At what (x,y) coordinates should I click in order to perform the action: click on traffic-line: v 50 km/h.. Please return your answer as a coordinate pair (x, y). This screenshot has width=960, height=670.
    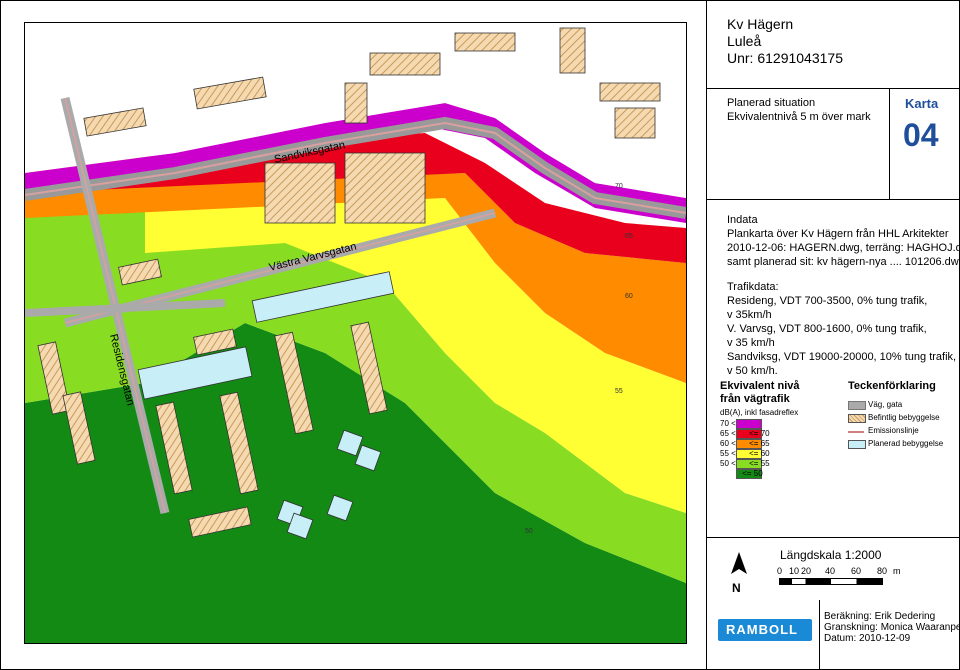
    Looking at the image, I should click on (752, 371).